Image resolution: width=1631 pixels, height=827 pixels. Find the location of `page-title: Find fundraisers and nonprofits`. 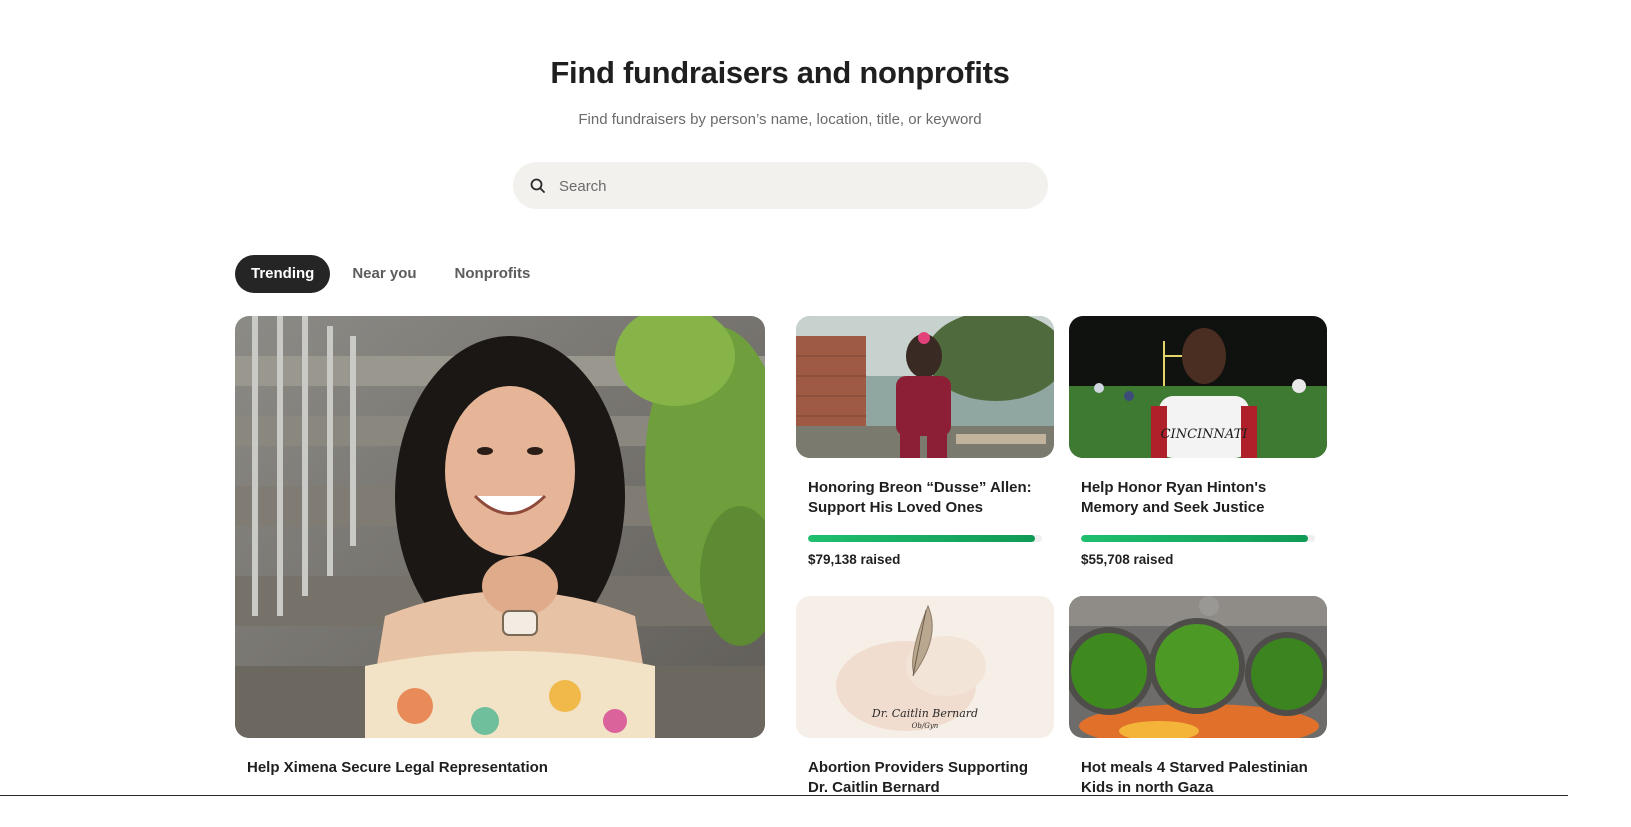

page-title: Find fundraisers and nonprofits is located at coordinates (780, 72).